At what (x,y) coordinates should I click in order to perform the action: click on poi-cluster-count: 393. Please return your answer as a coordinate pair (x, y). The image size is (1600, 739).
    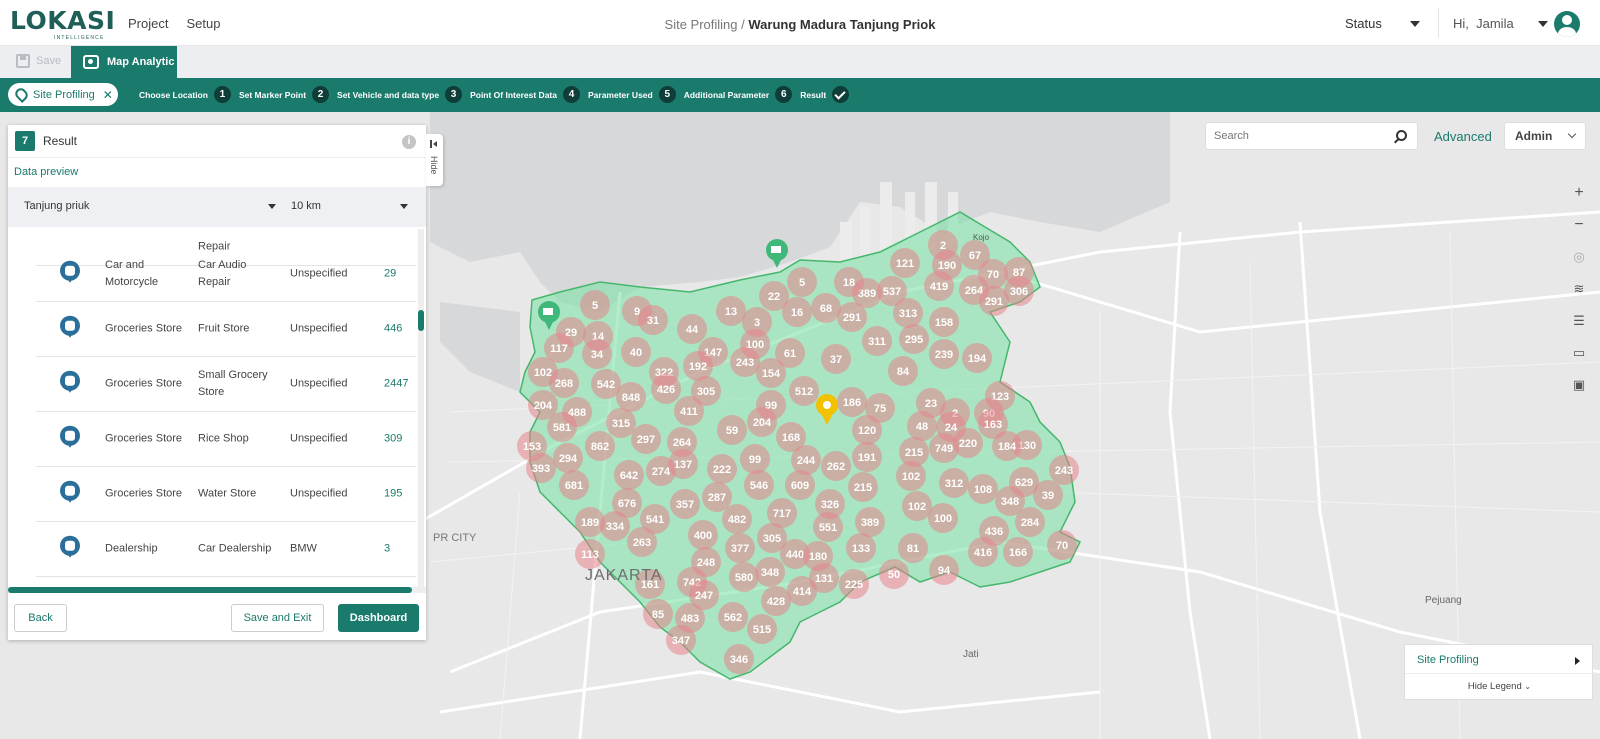
    Looking at the image, I should click on (541, 469).